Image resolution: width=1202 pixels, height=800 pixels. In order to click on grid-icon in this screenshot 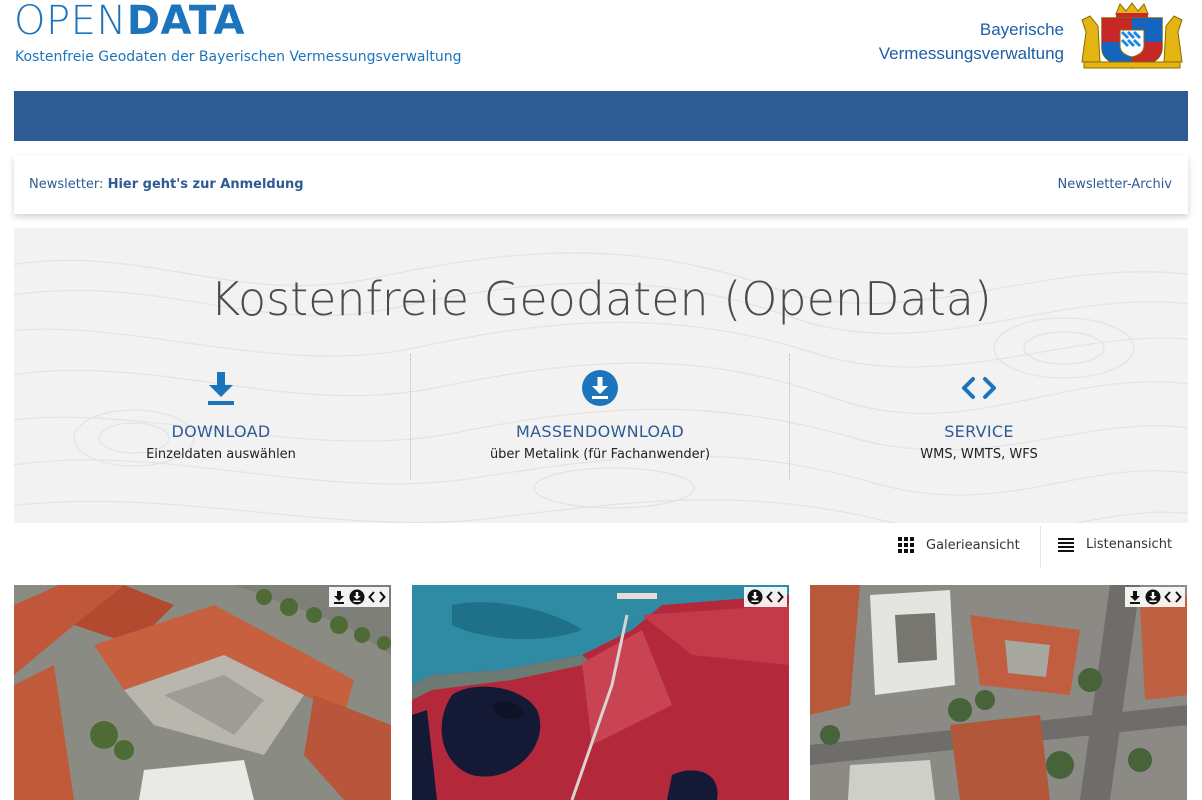, I will do `click(906, 545)`.